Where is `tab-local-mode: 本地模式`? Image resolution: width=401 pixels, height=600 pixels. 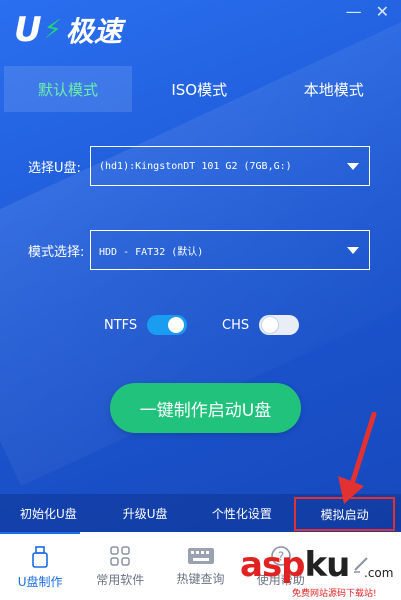
tab-local-mode: 本地模式 is located at coordinates (334, 89).